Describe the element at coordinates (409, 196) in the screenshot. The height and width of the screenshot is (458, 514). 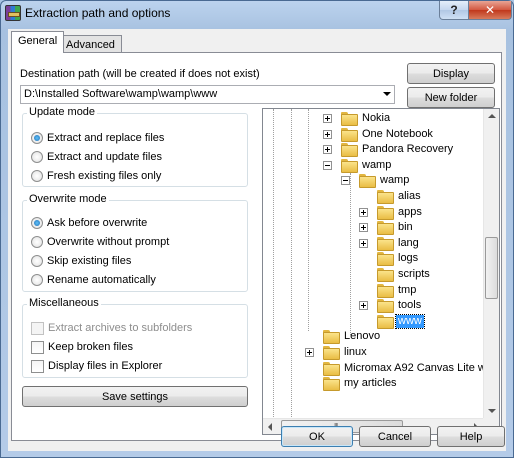
I see `tree-node-label: alias` at that location.